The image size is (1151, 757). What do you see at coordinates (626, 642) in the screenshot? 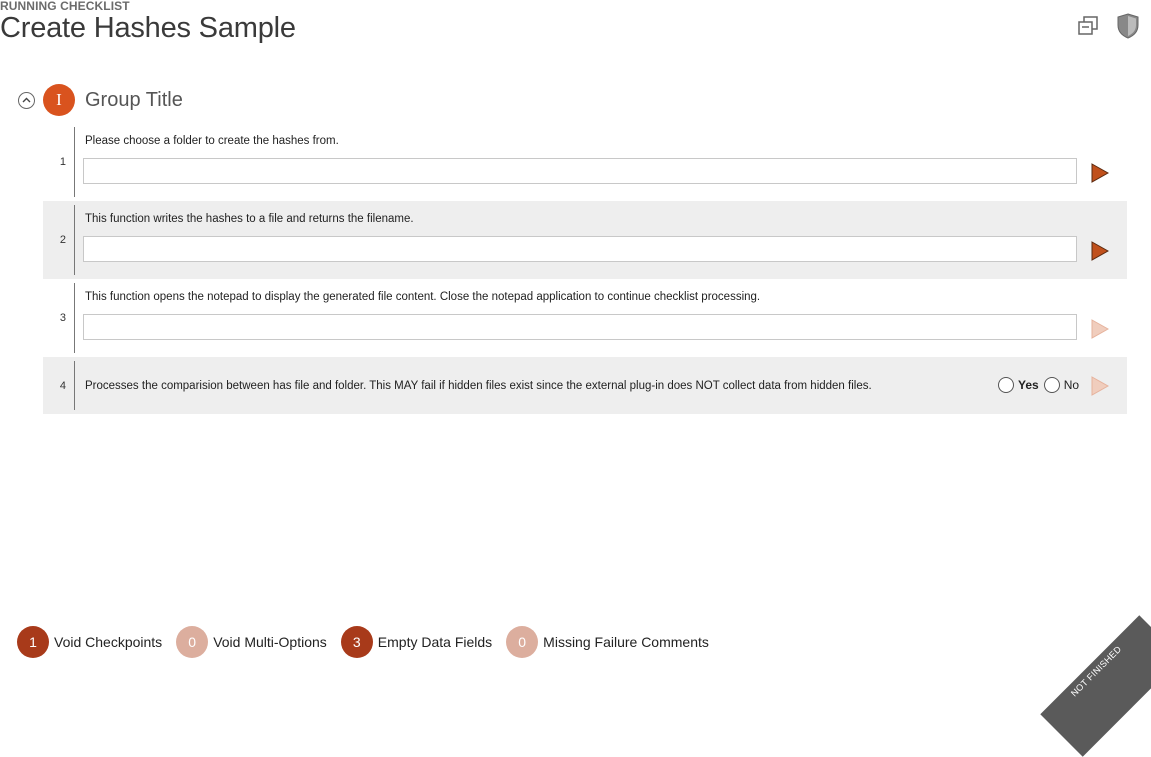
I see `stat-label: Missing Failure Comments` at bounding box center [626, 642].